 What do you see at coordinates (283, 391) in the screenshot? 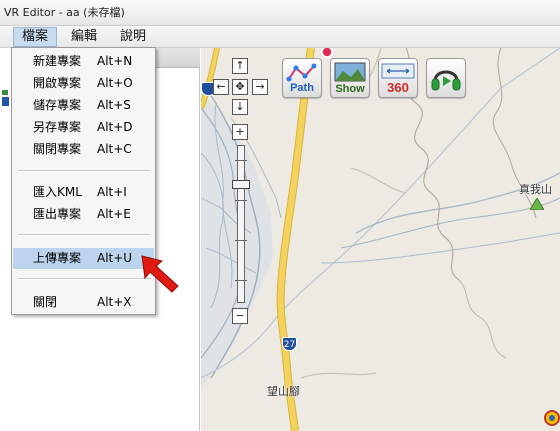
I see `place-label: 望山腳` at bounding box center [283, 391].